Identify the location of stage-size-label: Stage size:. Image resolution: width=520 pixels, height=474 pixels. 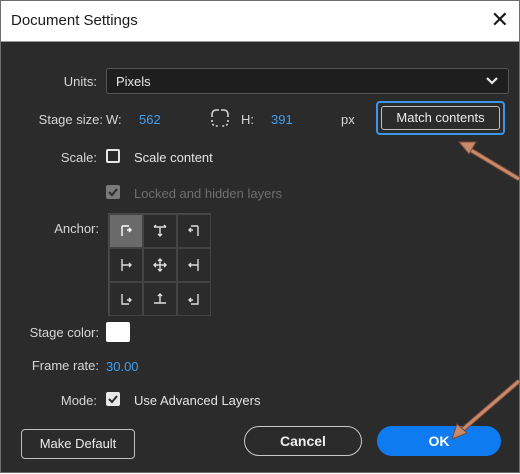
(70, 119).